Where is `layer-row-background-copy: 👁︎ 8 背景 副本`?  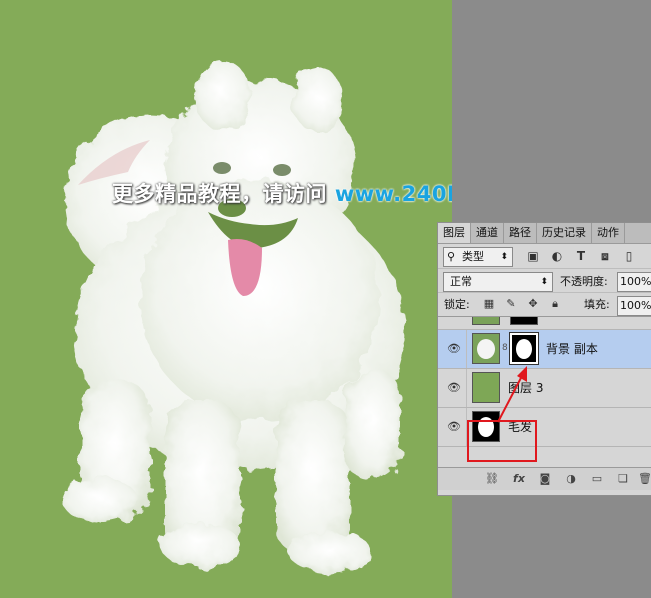
layer-row-background-copy: 👁︎ 8 背景 副本 is located at coordinates (544, 349).